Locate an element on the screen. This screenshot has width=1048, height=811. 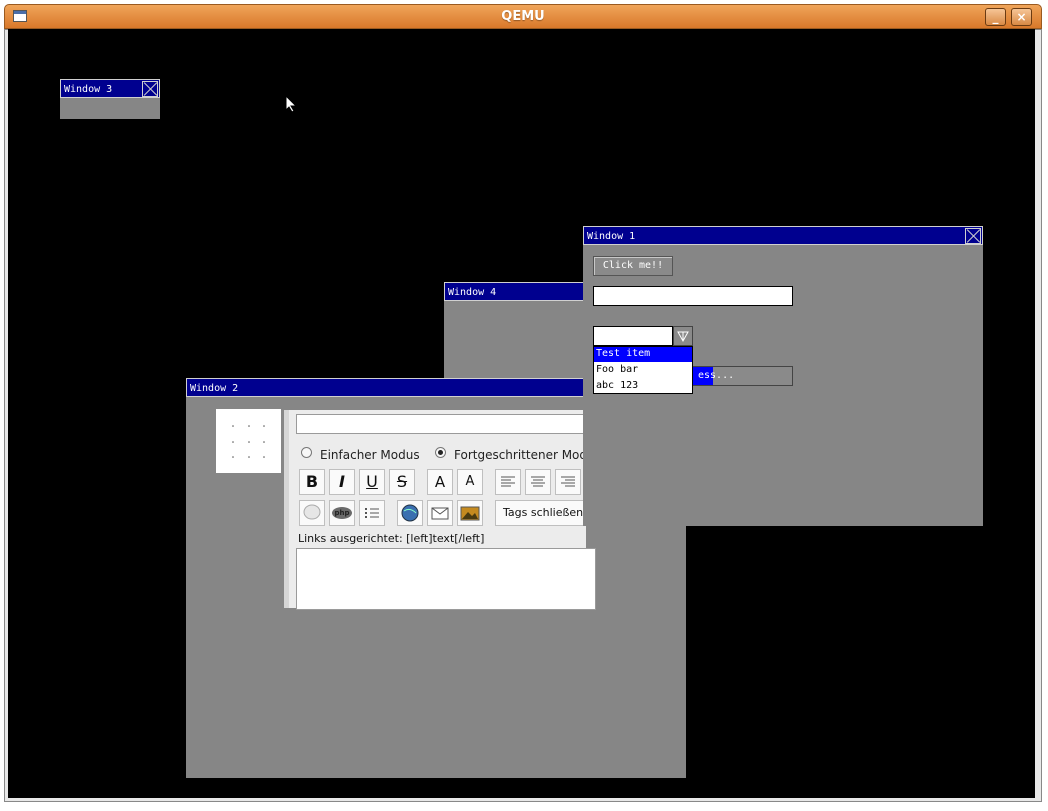
window-4-title: Window 4 is located at coordinates (472, 292).